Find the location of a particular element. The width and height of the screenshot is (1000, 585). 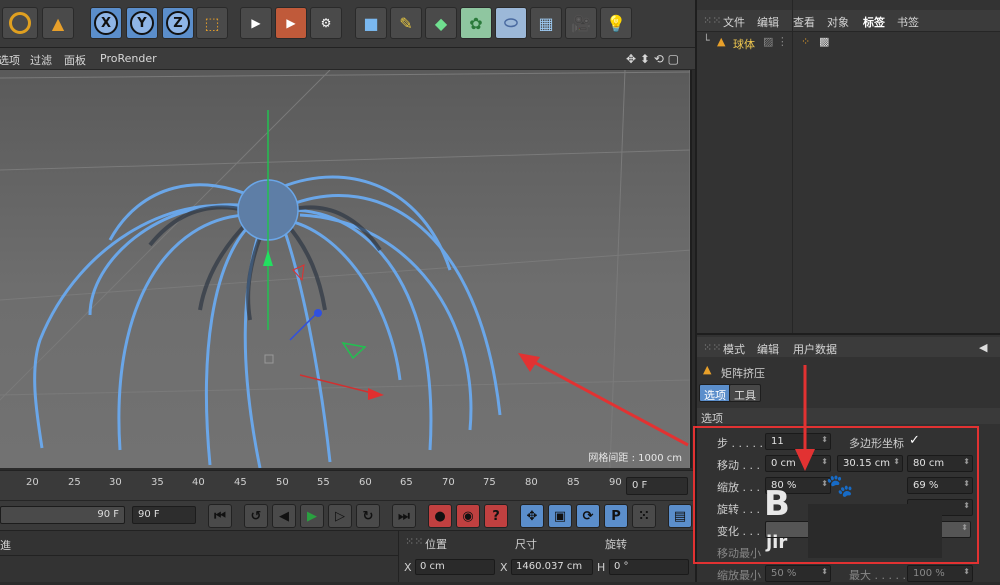

viewport-menu-filter: 过滤 is located at coordinates (41, 60).